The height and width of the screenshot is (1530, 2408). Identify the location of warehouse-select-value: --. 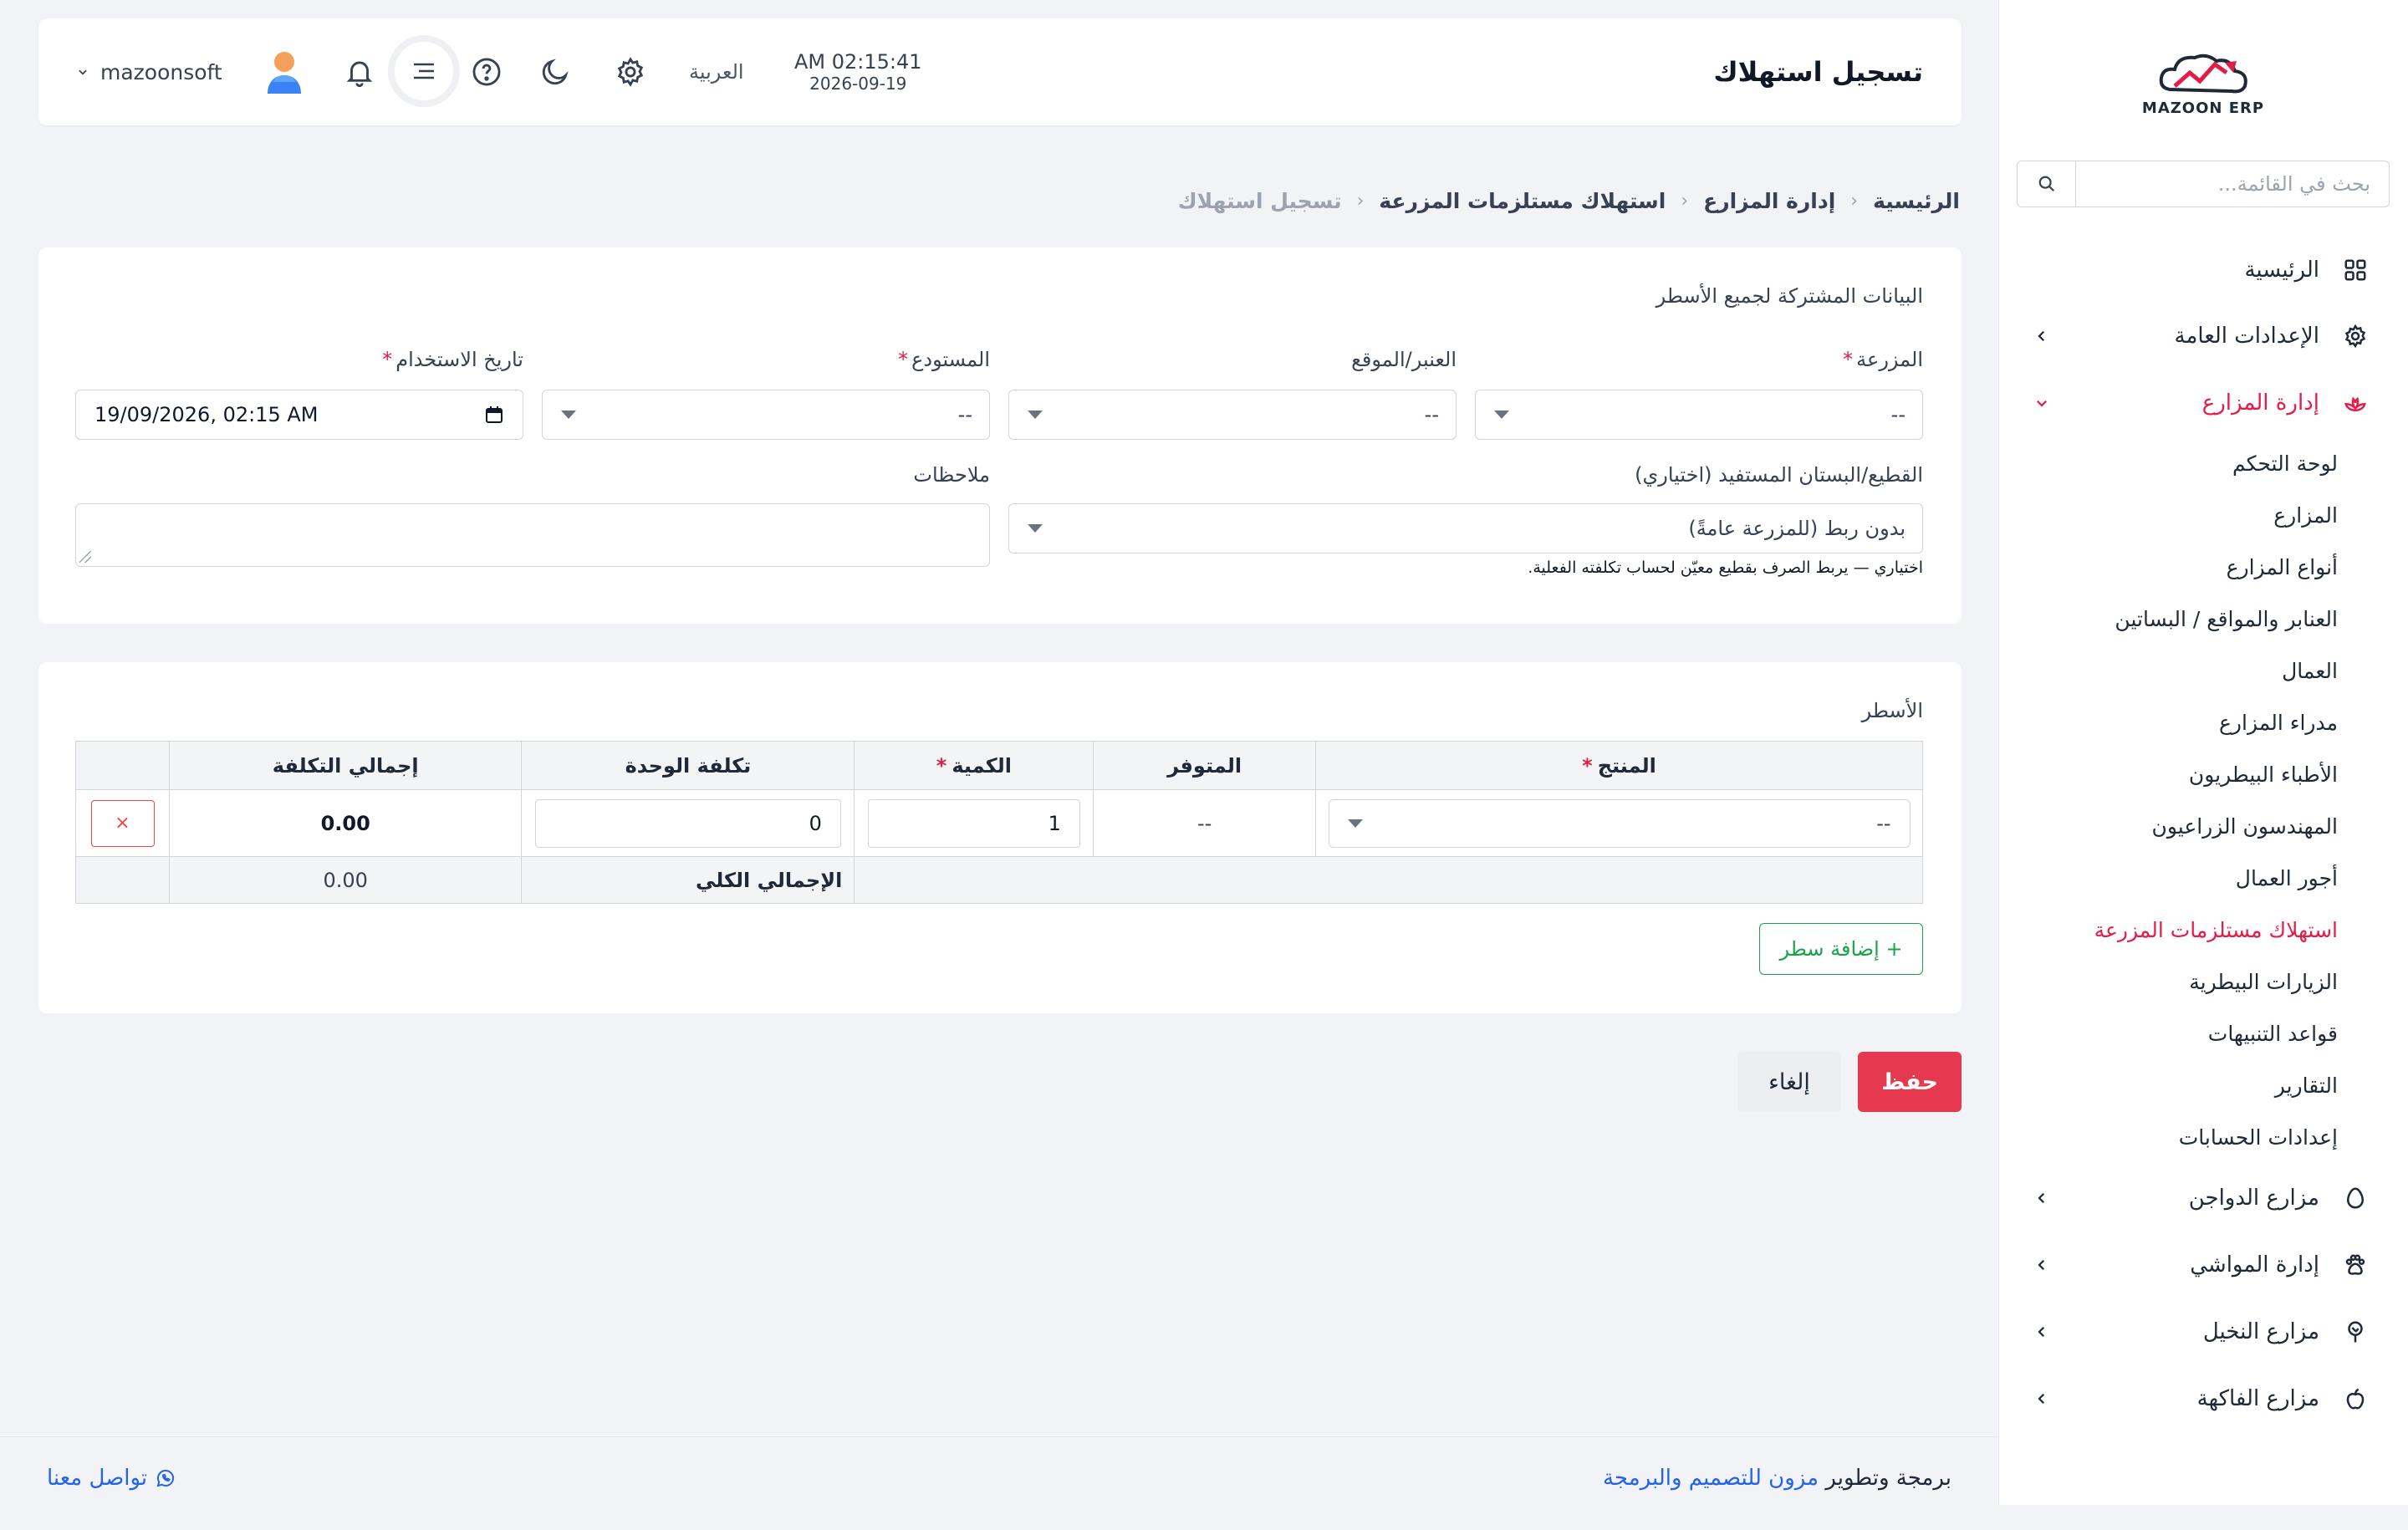
(965, 414).